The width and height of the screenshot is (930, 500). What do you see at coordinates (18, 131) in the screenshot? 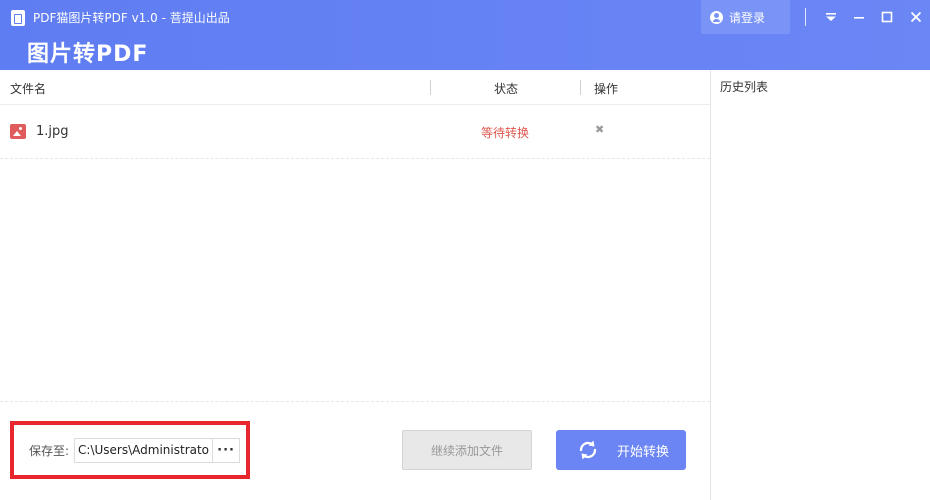
I see `image-file-icon` at bounding box center [18, 131].